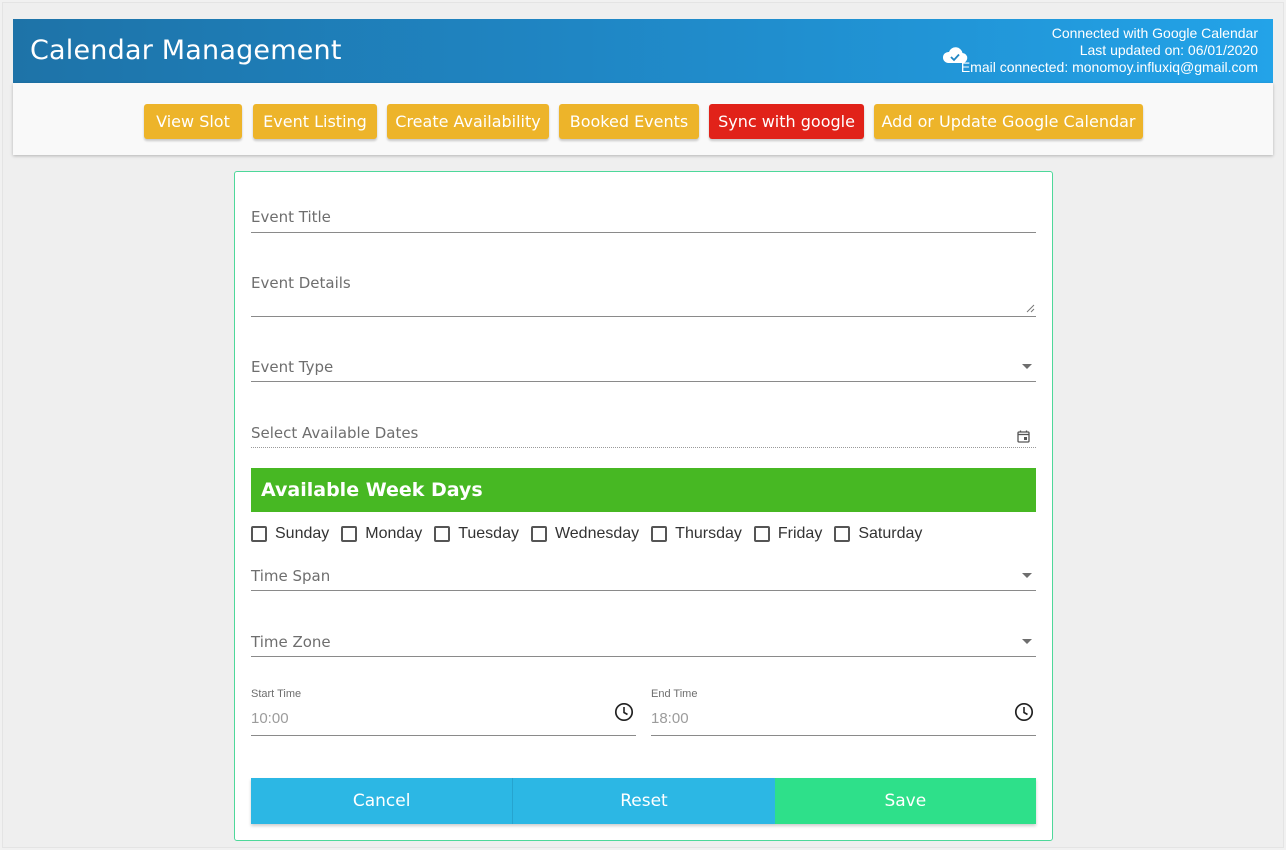 The height and width of the screenshot is (850, 1286). What do you see at coordinates (1168, 50) in the screenshot?
I see `last-updated-text: Last updated on: 06/01/2020` at bounding box center [1168, 50].